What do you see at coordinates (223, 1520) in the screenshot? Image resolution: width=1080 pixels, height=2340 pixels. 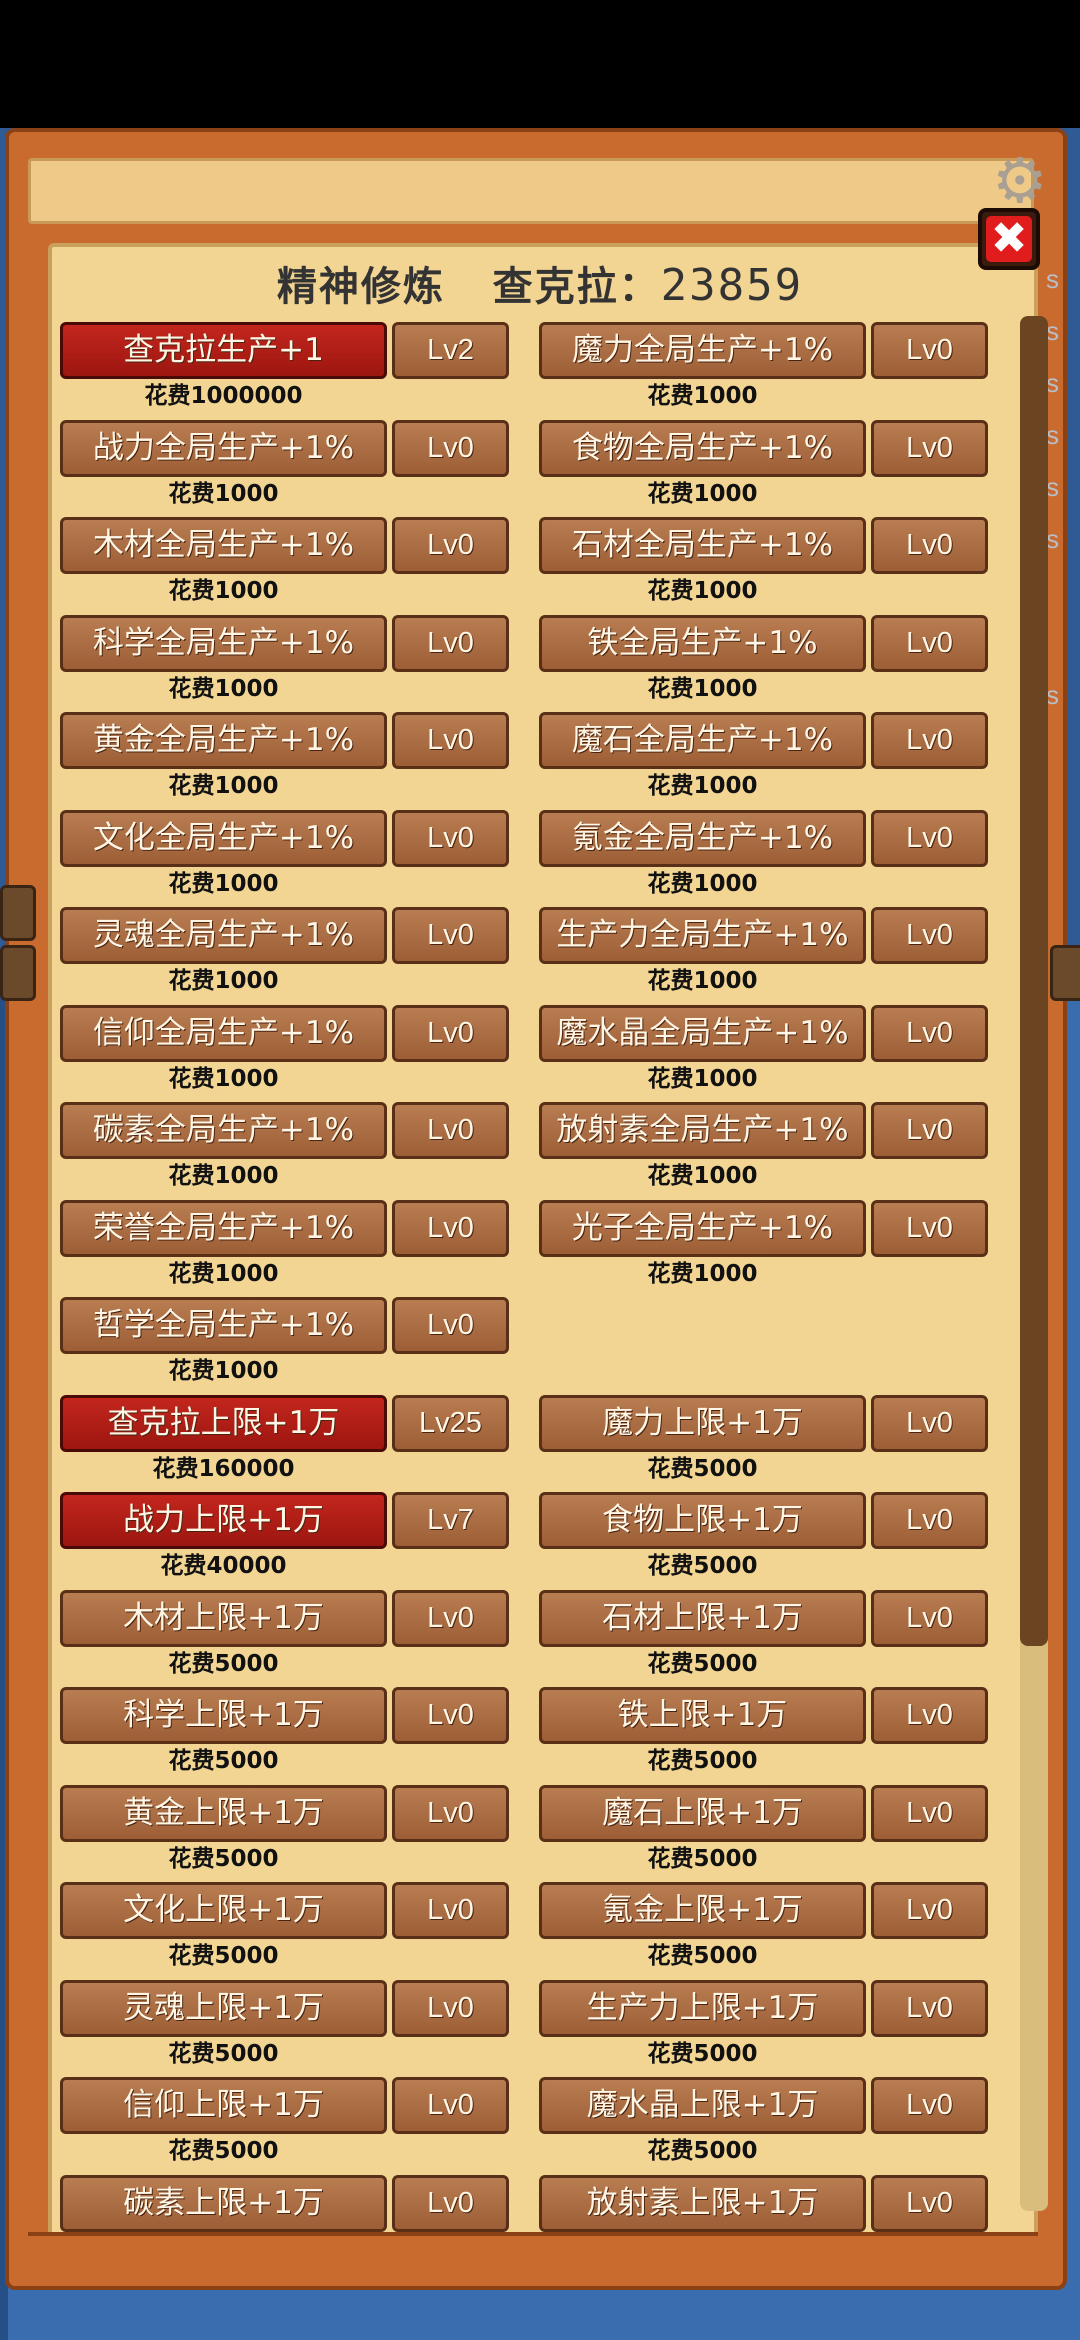 I see `upgrade-button: 战力上限+1万` at bounding box center [223, 1520].